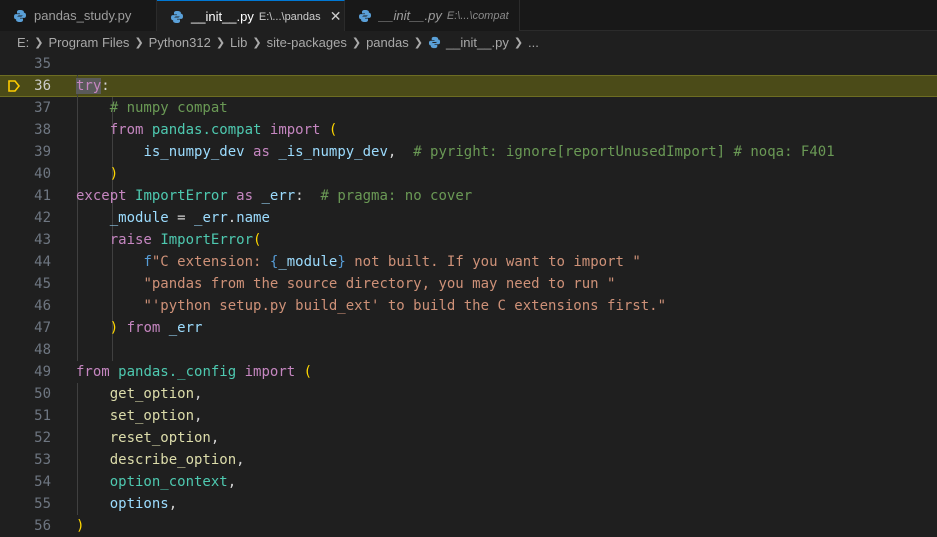  What do you see at coordinates (278, 196) in the screenshot?
I see `code-token: _err` at bounding box center [278, 196].